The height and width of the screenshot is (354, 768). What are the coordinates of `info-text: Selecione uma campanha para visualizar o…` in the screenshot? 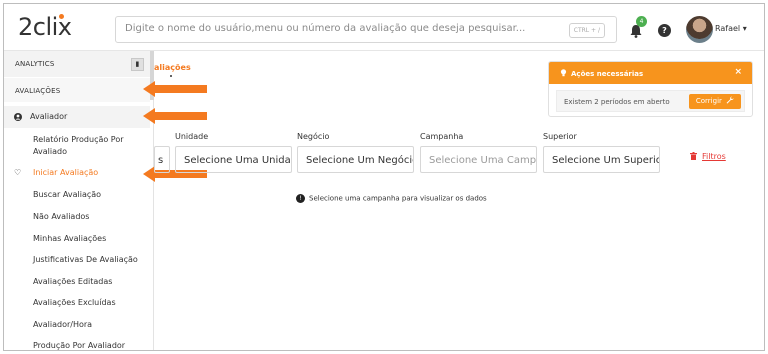 It's located at (398, 198).